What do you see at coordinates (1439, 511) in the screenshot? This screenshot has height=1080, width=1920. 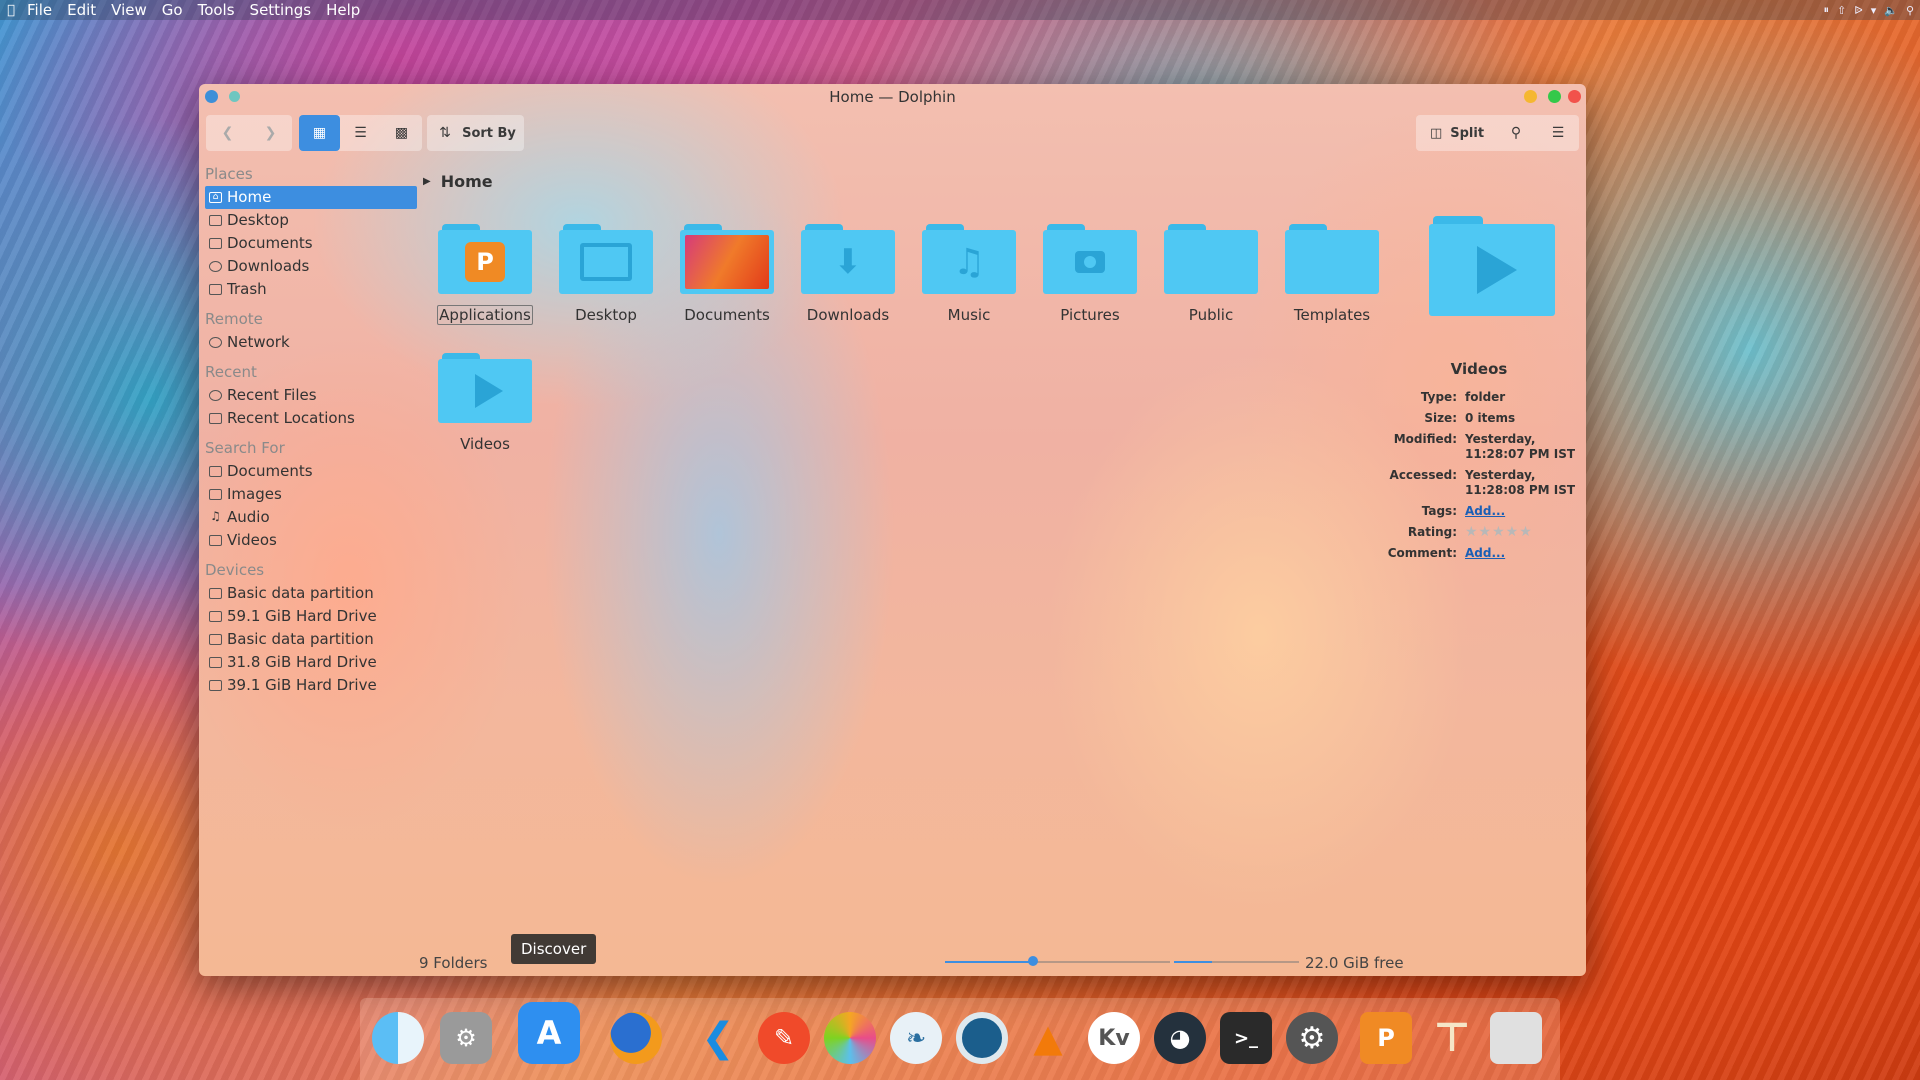 I see `info-key: Tags:` at bounding box center [1439, 511].